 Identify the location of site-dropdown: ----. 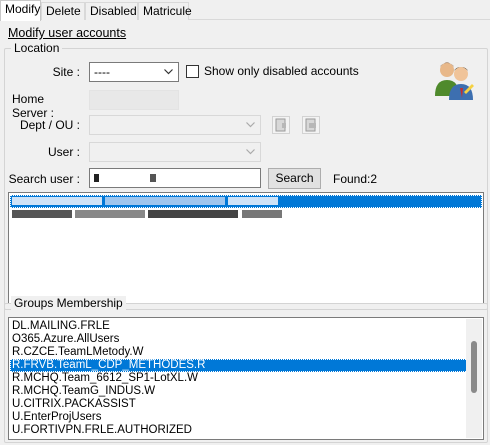
(134, 72).